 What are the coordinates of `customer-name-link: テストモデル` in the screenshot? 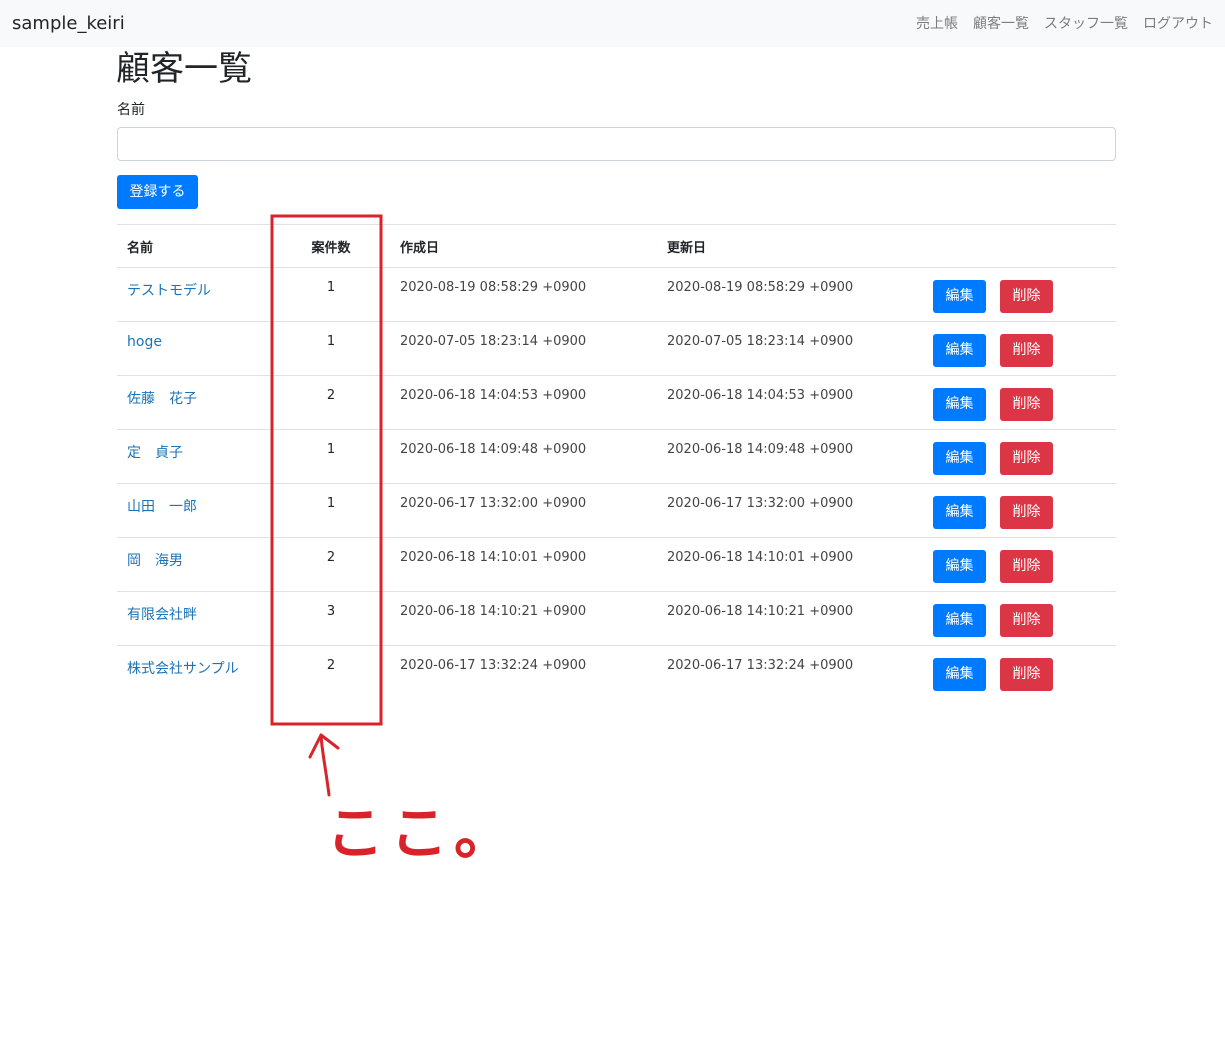 It's located at (169, 291).